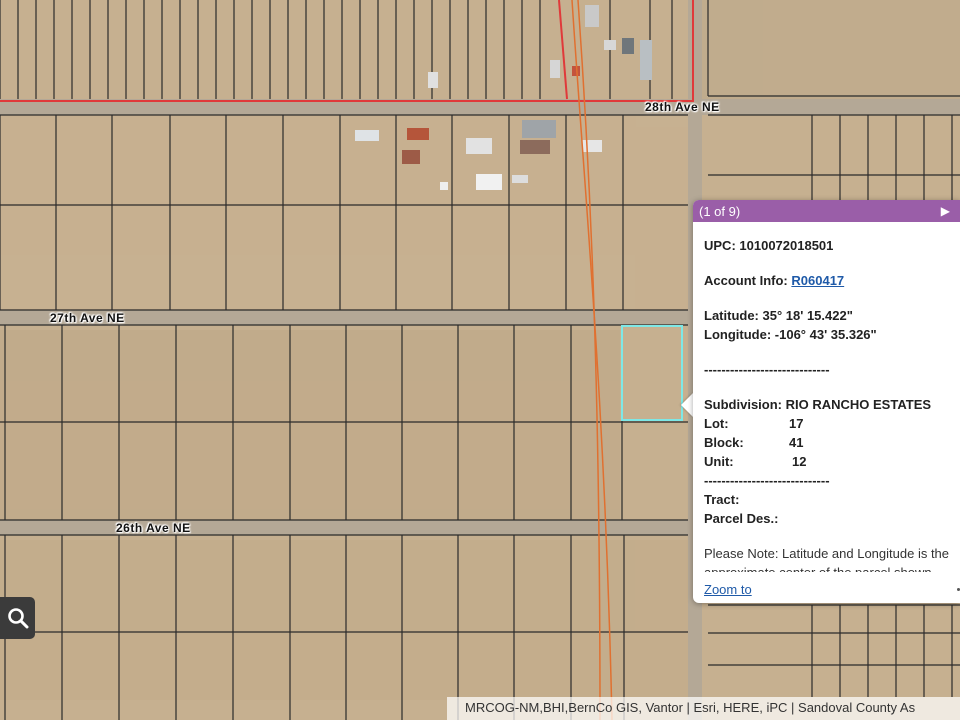 The height and width of the screenshot is (720, 960). Describe the element at coordinates (743, 404) in the screenshot. I see `subdivision-label: Subdivision:` at that location.